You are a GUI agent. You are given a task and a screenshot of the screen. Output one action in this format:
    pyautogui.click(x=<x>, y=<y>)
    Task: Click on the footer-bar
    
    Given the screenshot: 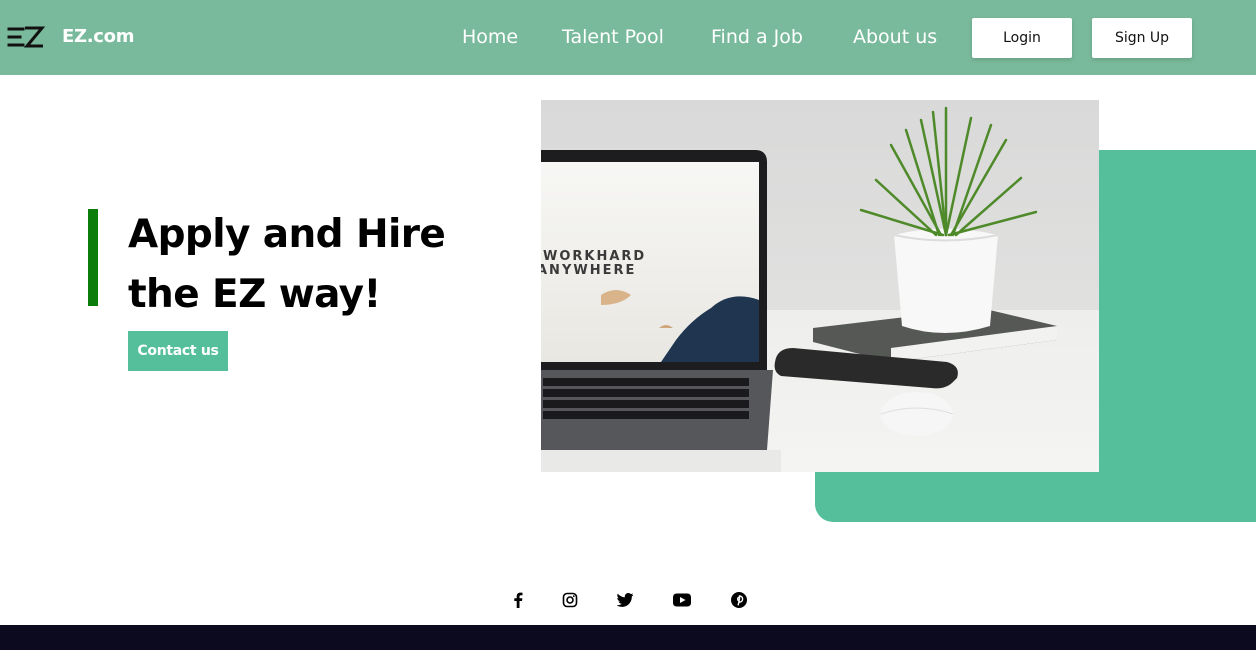 What is the action you would take?
    pyautogui.click(x=628, y=637)
    